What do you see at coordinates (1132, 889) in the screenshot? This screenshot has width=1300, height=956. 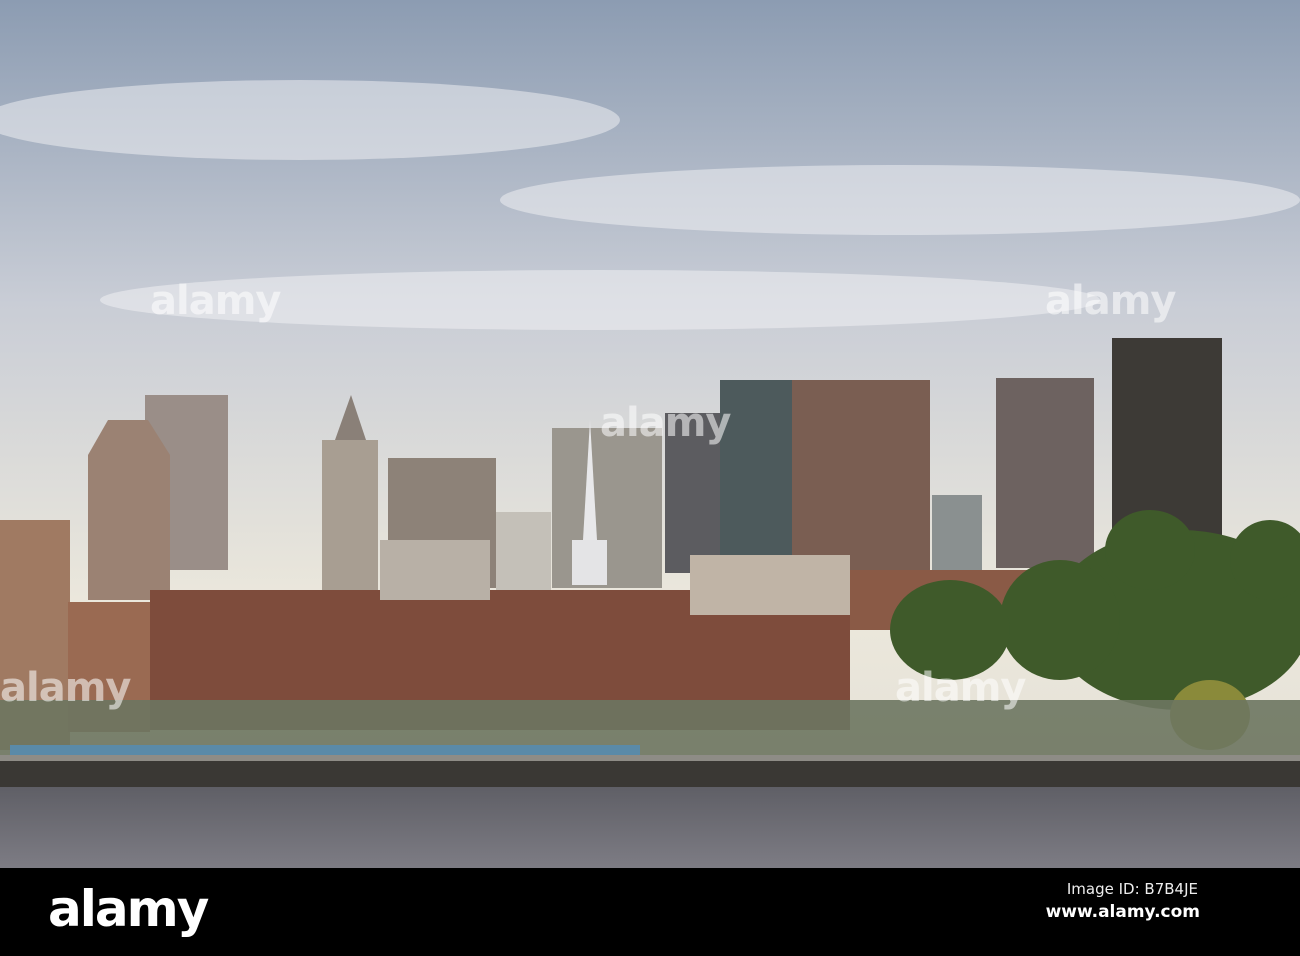 I see `image-id: Image ID: B7B4JE` at bounding box center [1132, 889].